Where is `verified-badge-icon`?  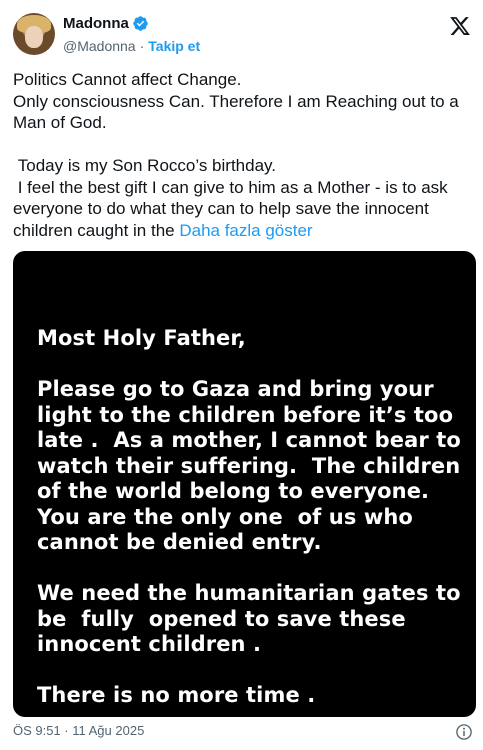
verified-badge-icon is located at coordinates (140, 23).